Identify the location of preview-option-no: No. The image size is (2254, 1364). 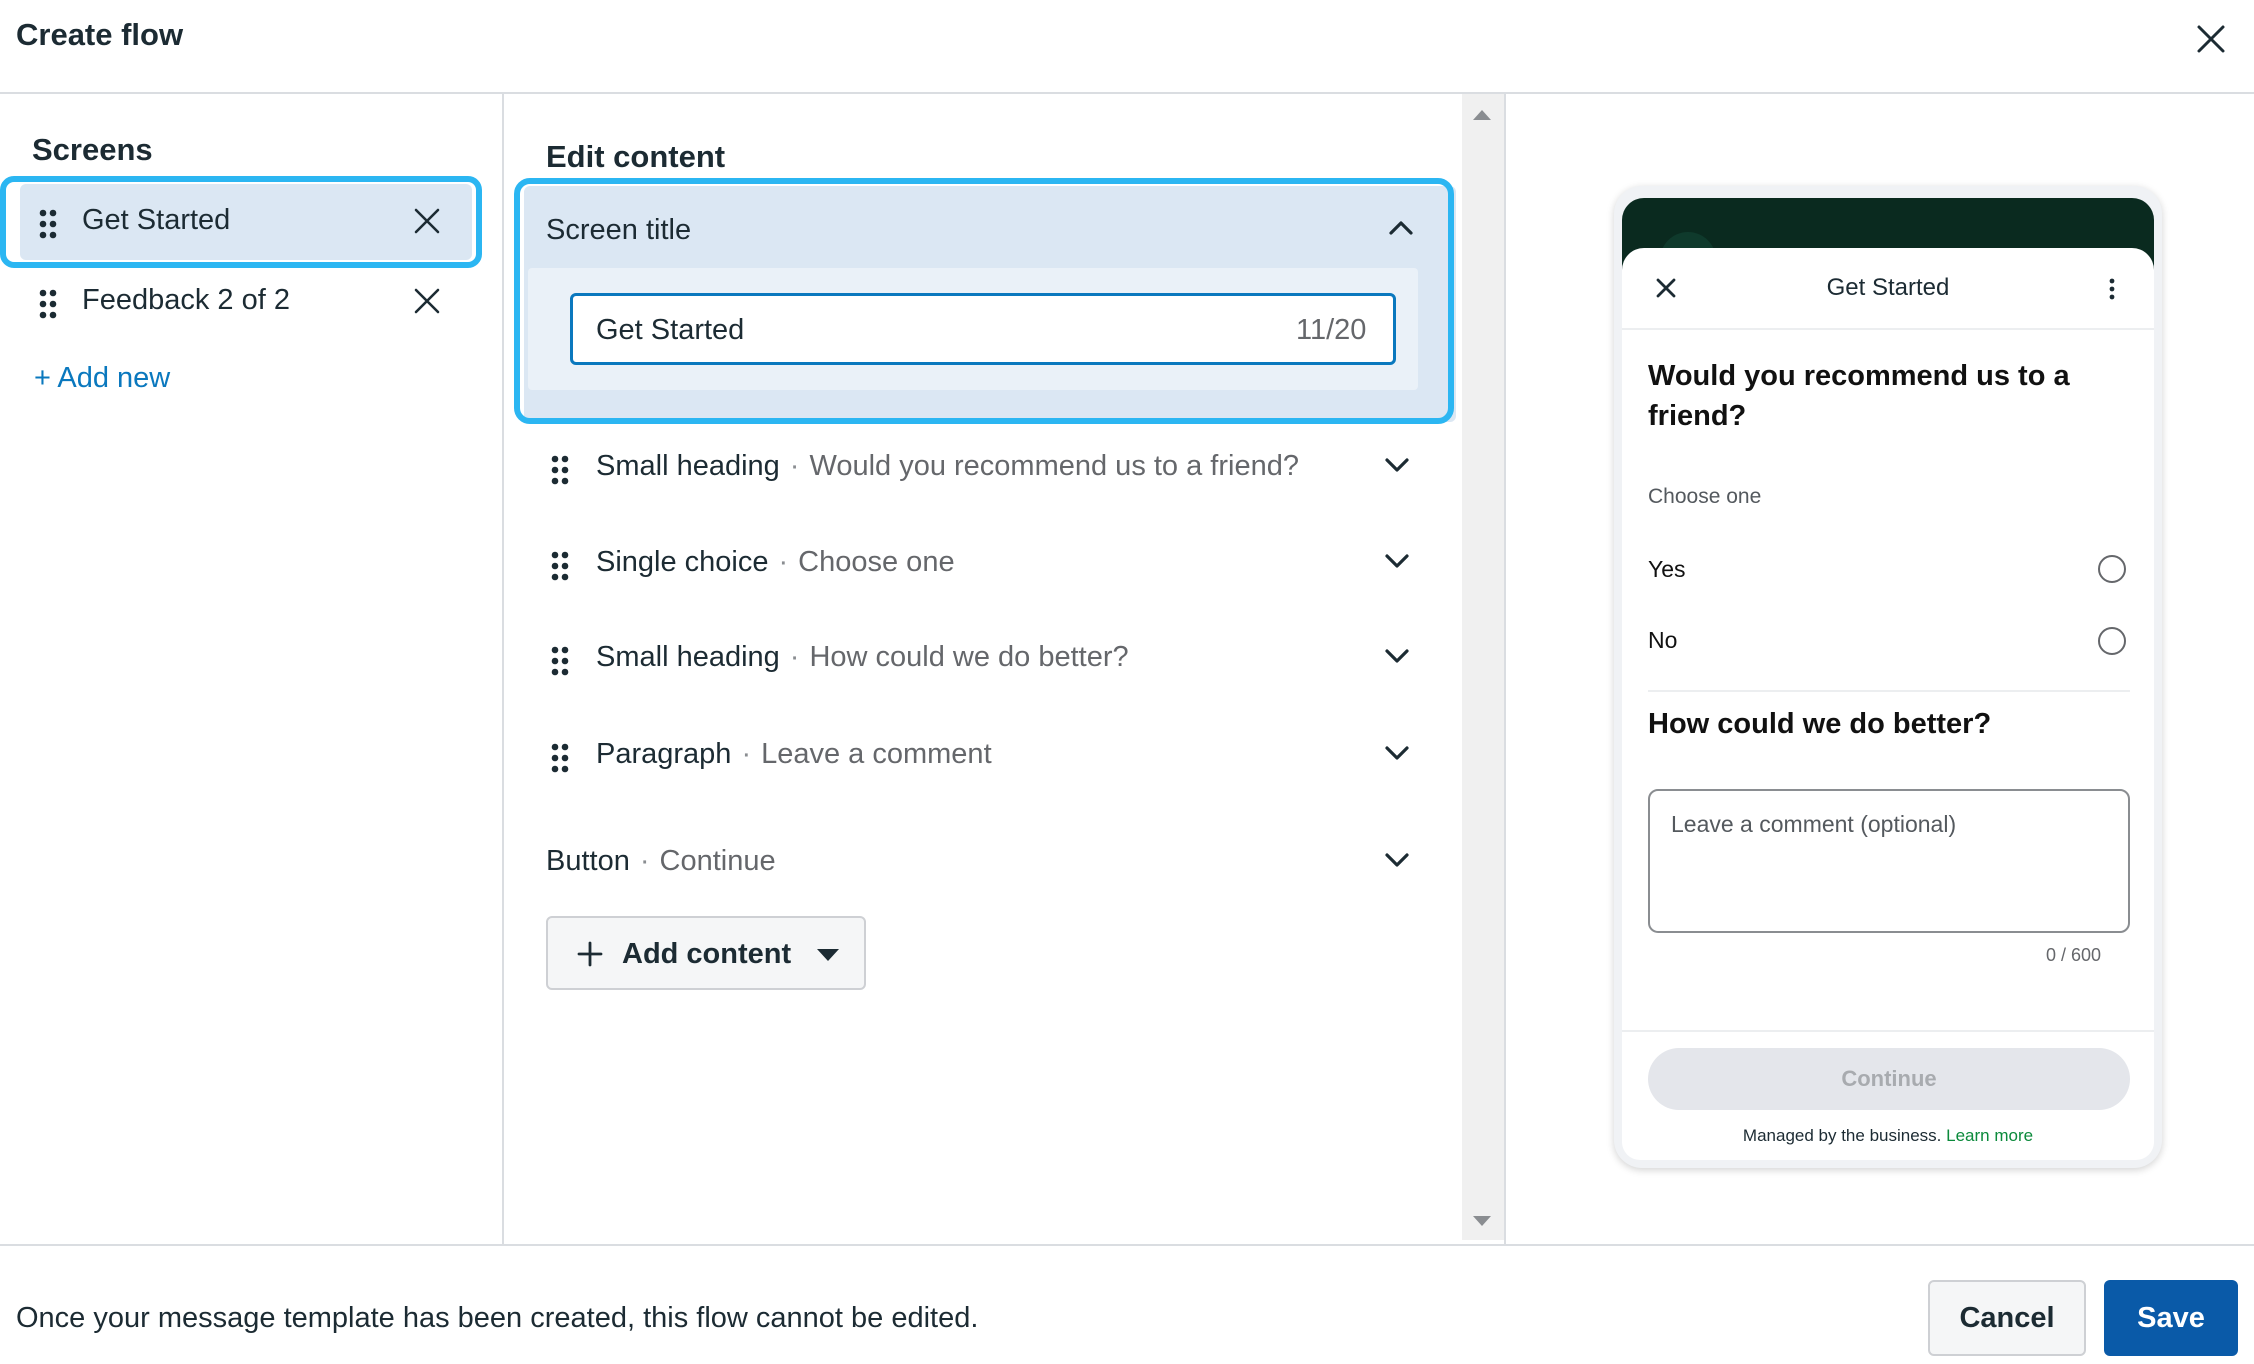
(1663, 640).